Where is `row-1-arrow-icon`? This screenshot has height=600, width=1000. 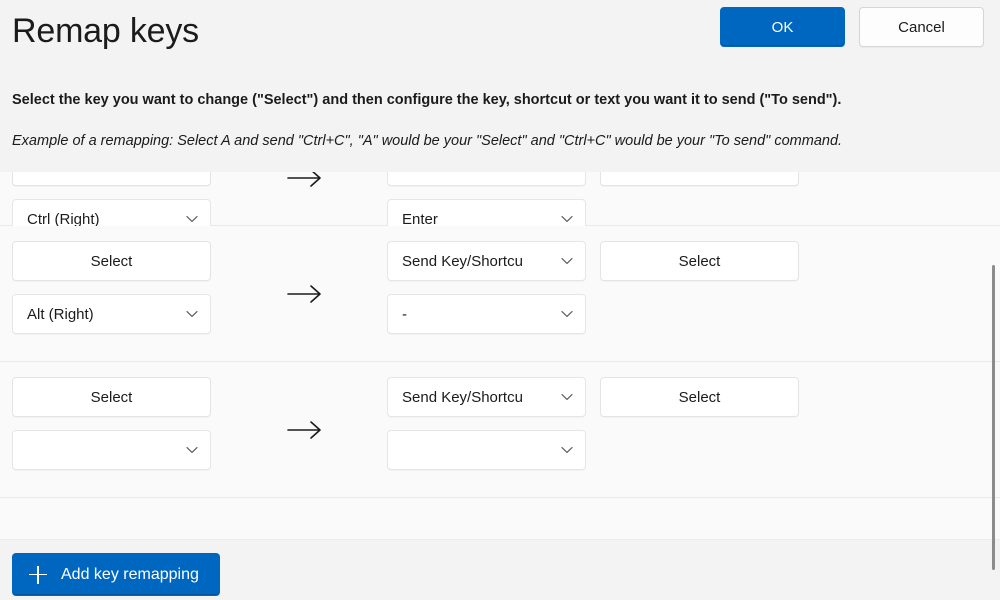 row-1-arrow-icon is located at coordinates (306, 180).